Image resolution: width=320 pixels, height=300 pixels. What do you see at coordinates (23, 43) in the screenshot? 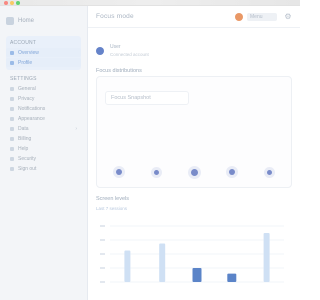
I see `sidebar-section-label: Account` at bounding box center [23, 43].